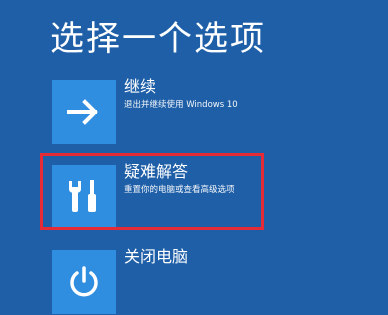 The width and height of the screenshot is (388, 315). Describe the element at coordinates (181, 105) in the screenshot. I see `continue-description: 退出并继续使用 Windows 10` at that location.